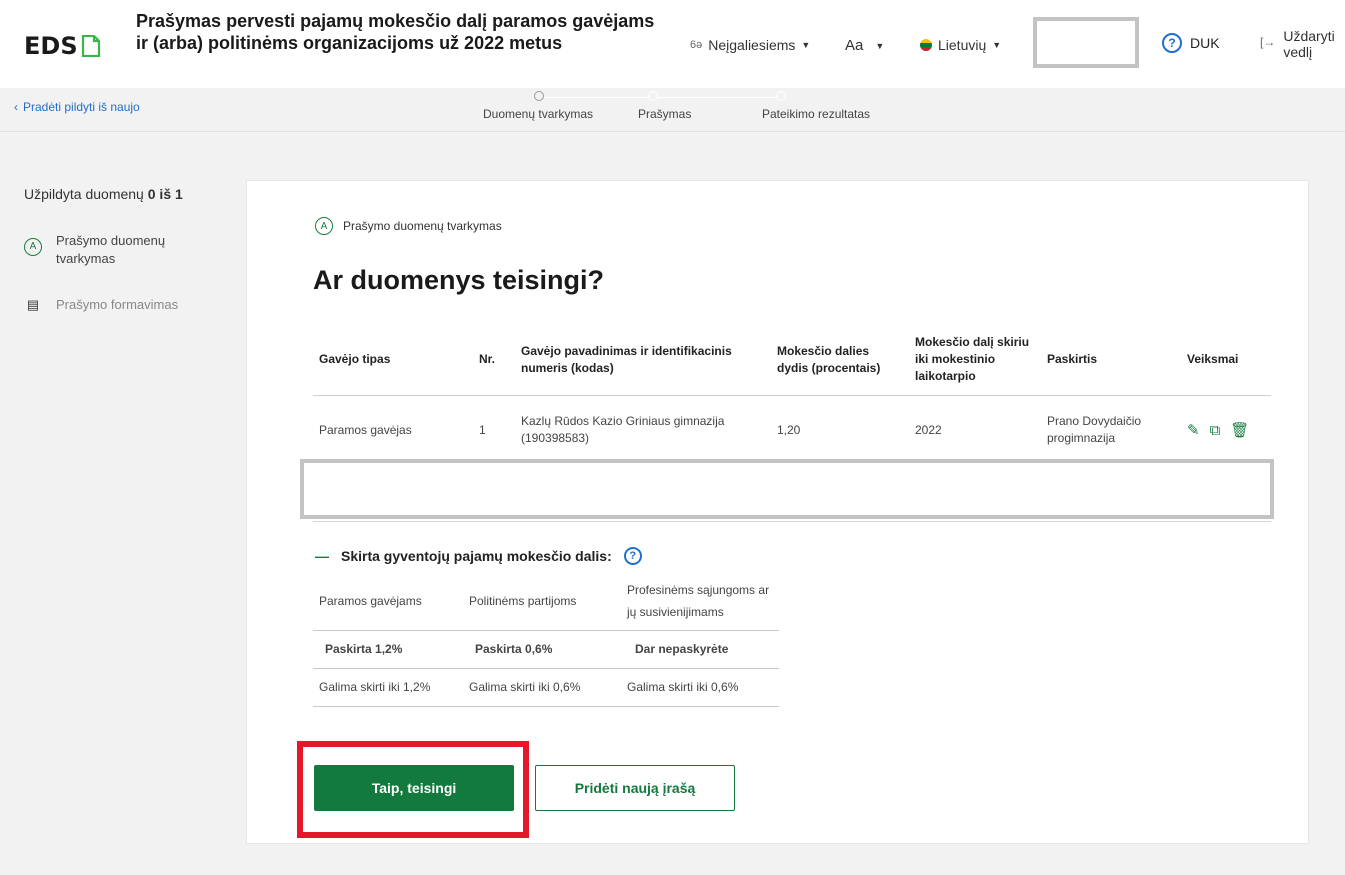 This screenshot has height=875, width=1345. What do you see at coordinates (414, 788) in the screenshot?
I see `confirm-button: Taip, teisingi` at bounding box center [414, 788].